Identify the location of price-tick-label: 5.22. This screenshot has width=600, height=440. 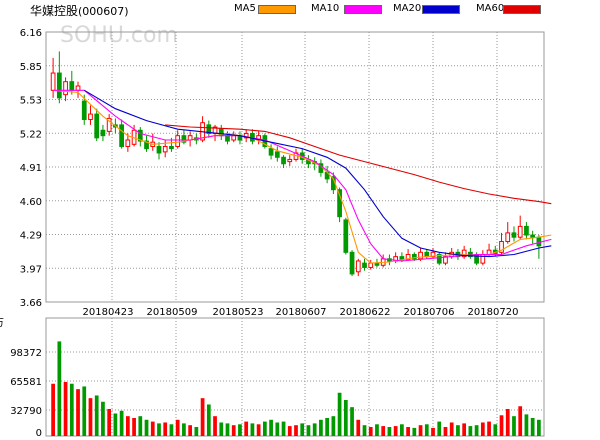
(31, 134).